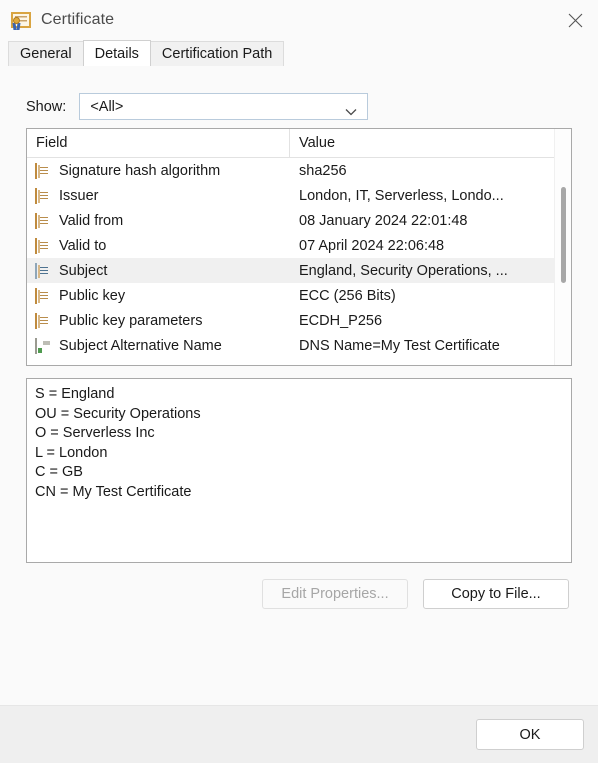  Describe the element at coordinates (140, 170) in the screenshot. I see `row-field-label: Signature hash algorithm` at that location.